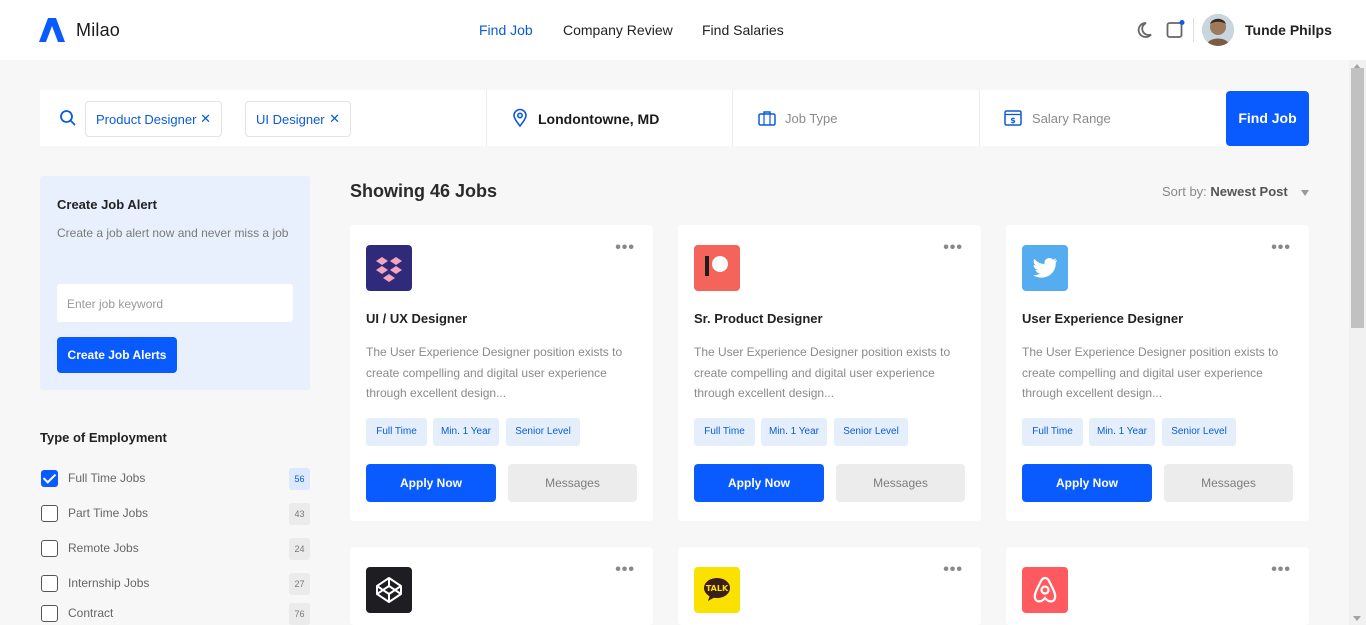 This screenshot has width=1366, height=625. Describe the element at coordinates (175, 614) in the screenshot. I see `filter-item-contract: Contract 76` at that location.